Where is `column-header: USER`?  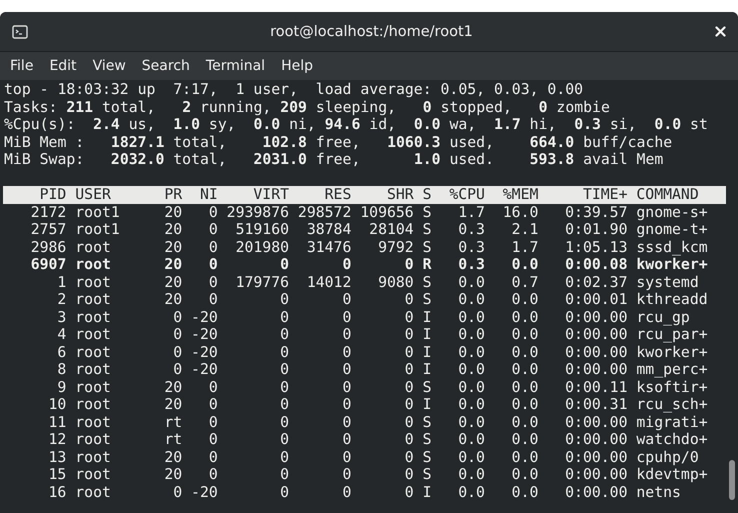
column-header: USER is located at coordinates (93, 195).